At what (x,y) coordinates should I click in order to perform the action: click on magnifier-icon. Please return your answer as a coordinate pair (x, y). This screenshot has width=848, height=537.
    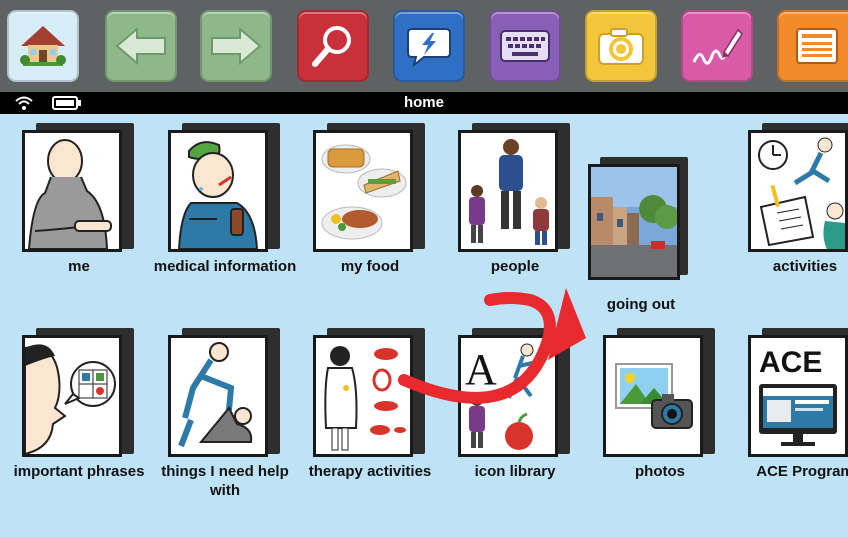
    Looking at the image, I should click on (331, 46).